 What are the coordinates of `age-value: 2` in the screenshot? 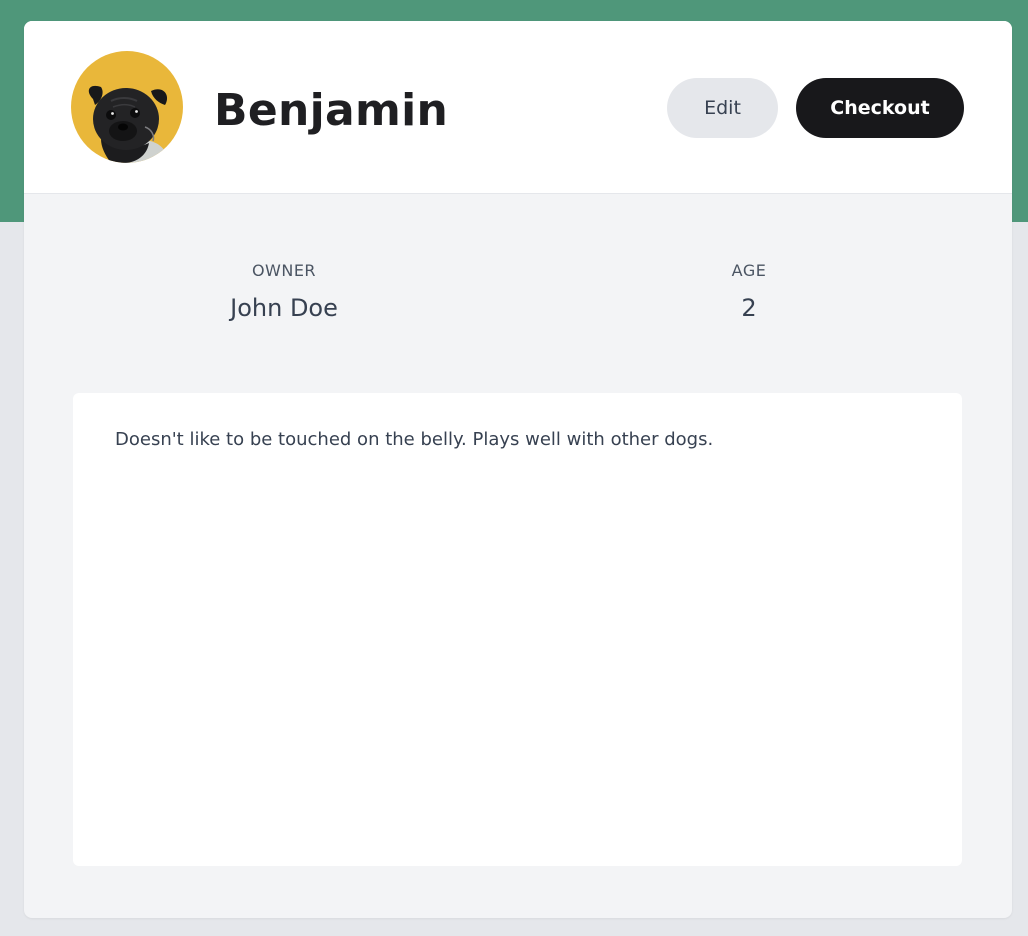 It's located at (749, 308).